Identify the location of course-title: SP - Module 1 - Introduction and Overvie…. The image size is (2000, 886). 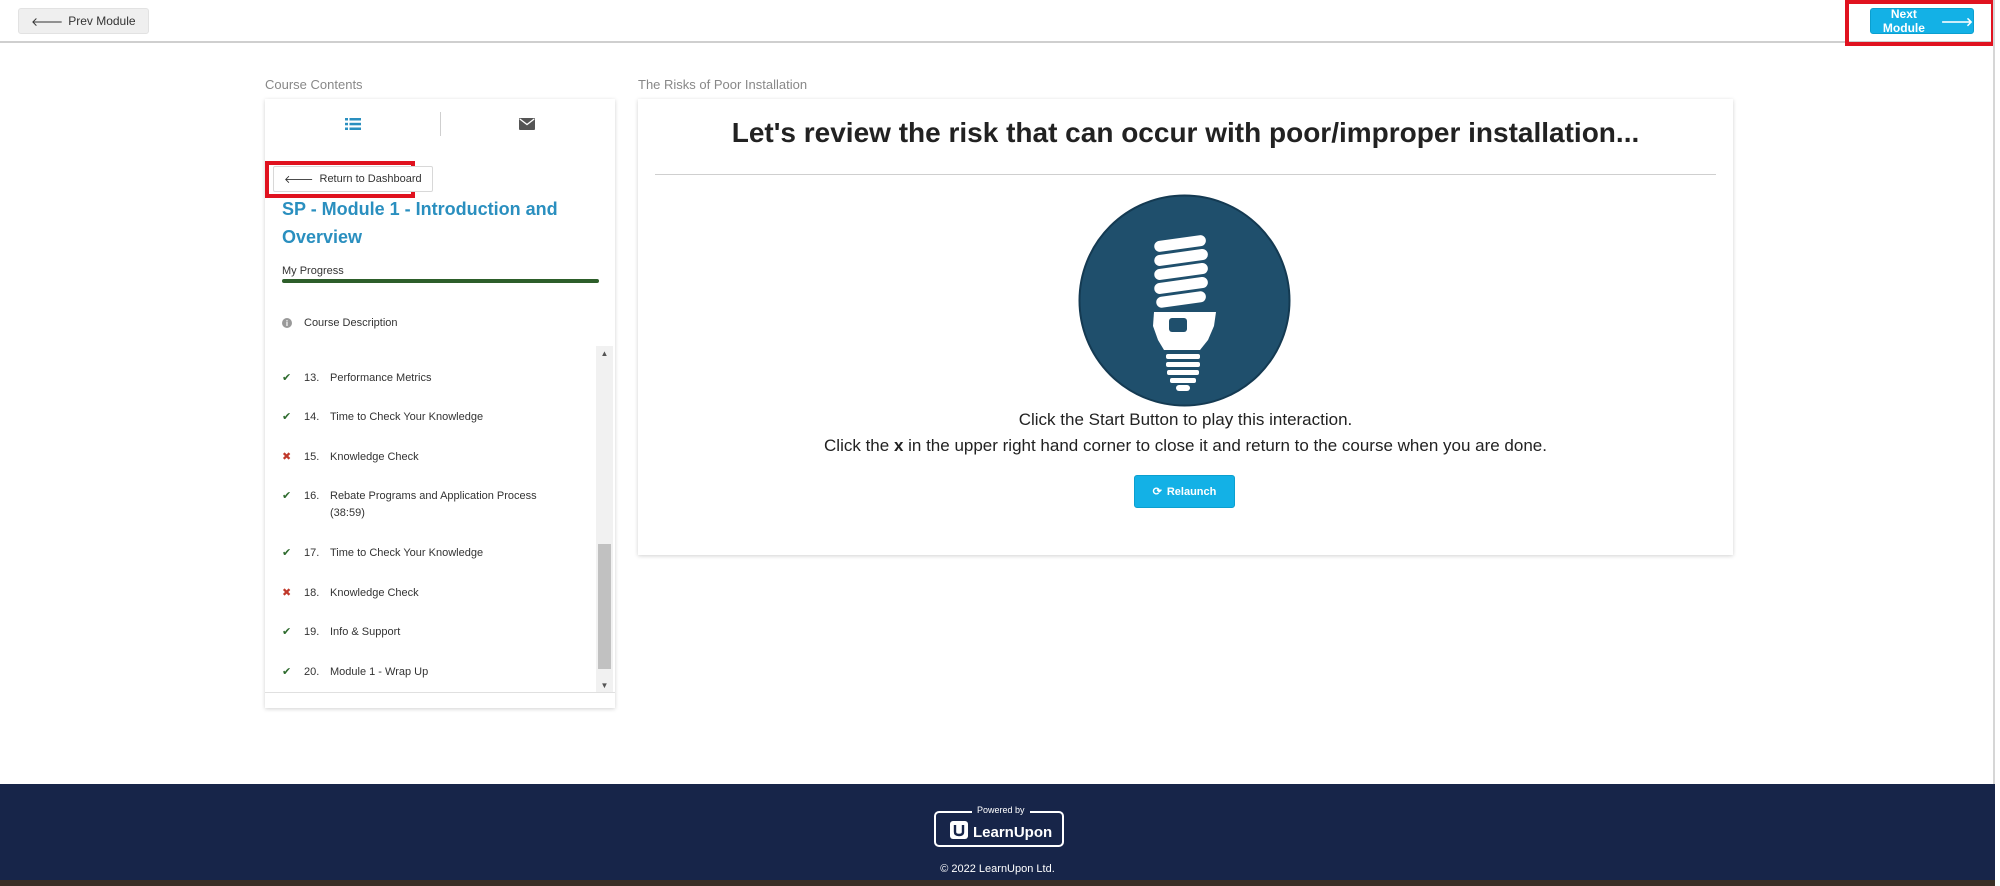
(437, 223).